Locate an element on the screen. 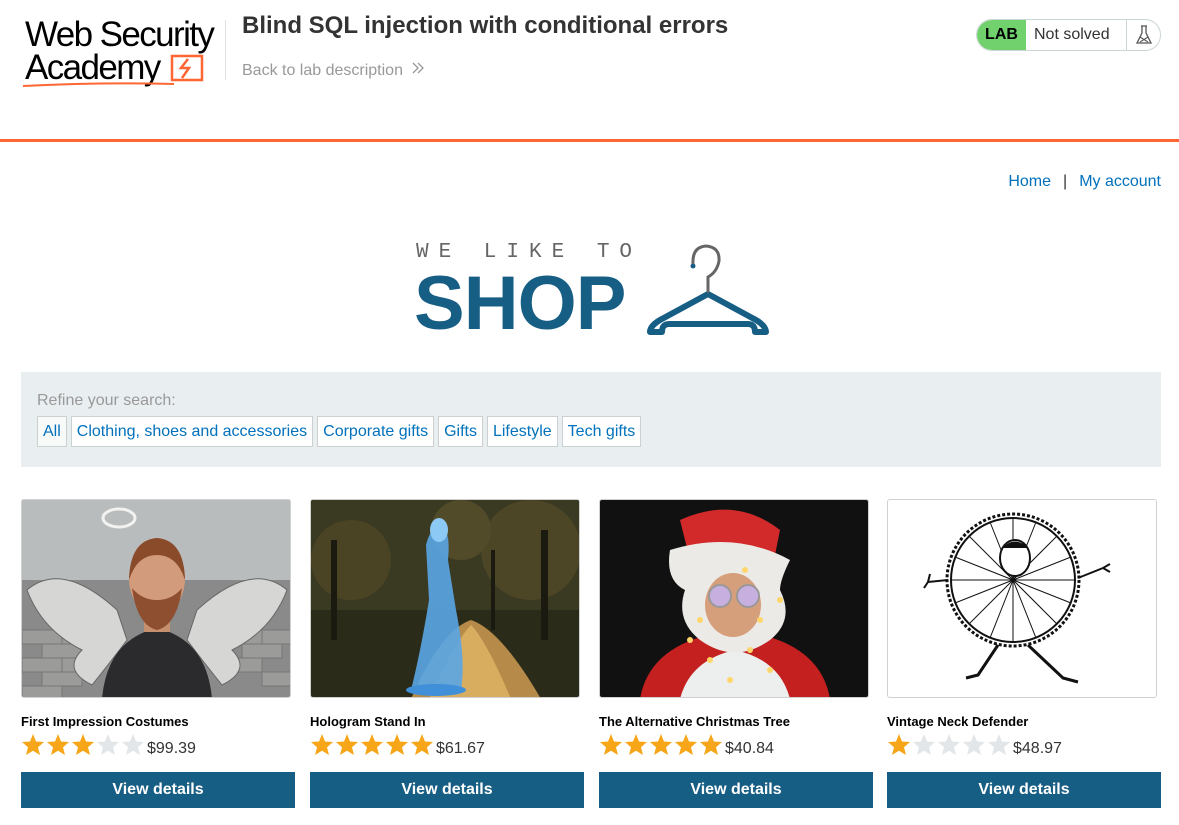  category-lifestyle: Lifestyle is located at coordinates (522, 431).